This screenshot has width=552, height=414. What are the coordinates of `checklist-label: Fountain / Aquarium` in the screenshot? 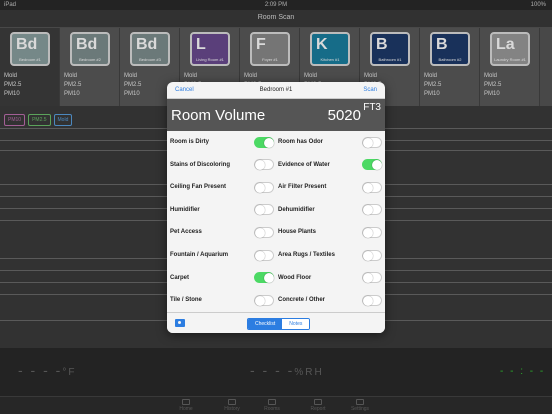 It's located at (199, 255).